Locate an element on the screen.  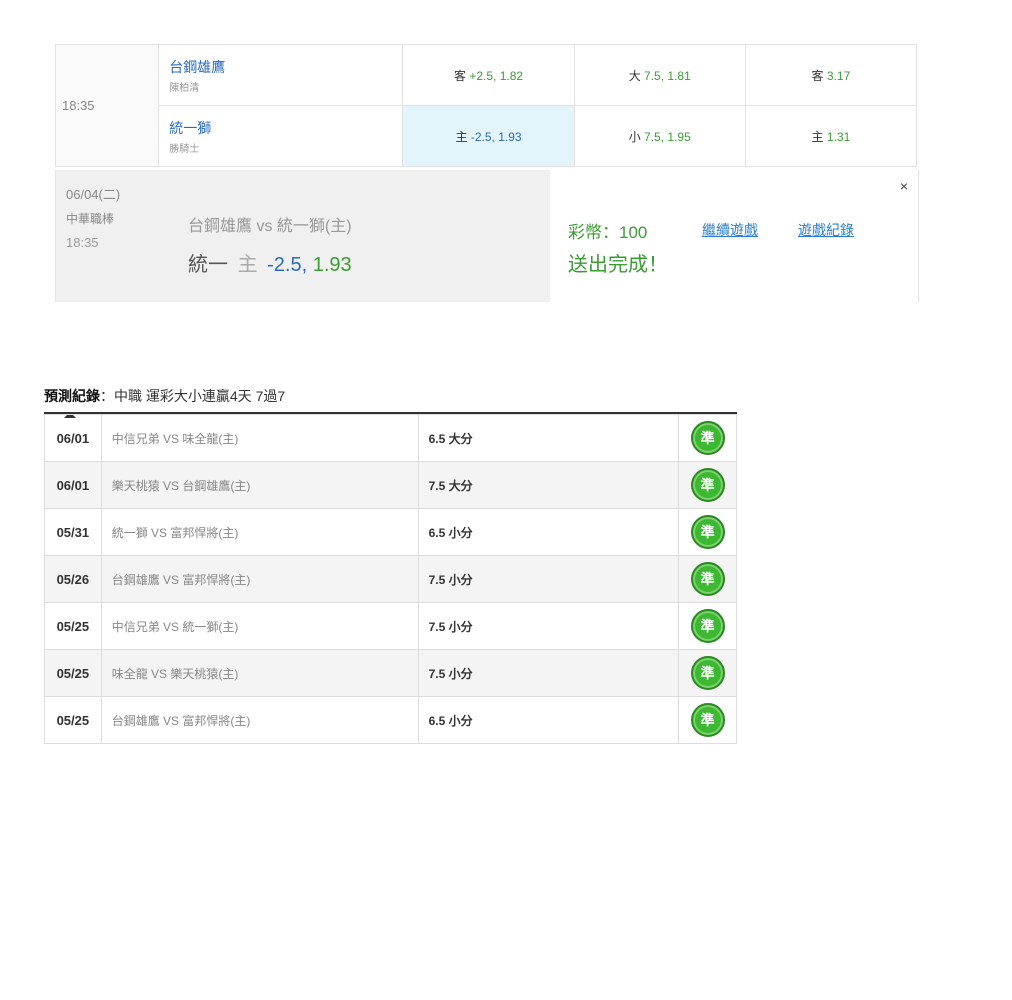
table-row: 05/31 統一獅 VS 富邦悍將(主) 6.5 小分準 is located at coordinates (390, 532).